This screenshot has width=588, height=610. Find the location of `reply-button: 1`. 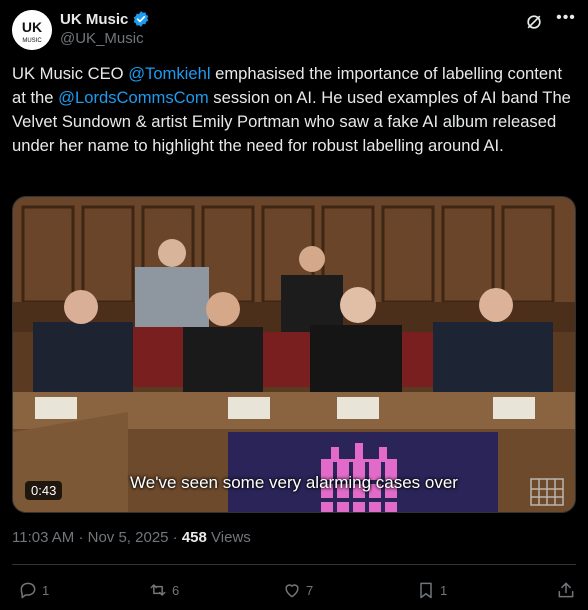

reply-button: 1 is located at coordinates (33, 590).